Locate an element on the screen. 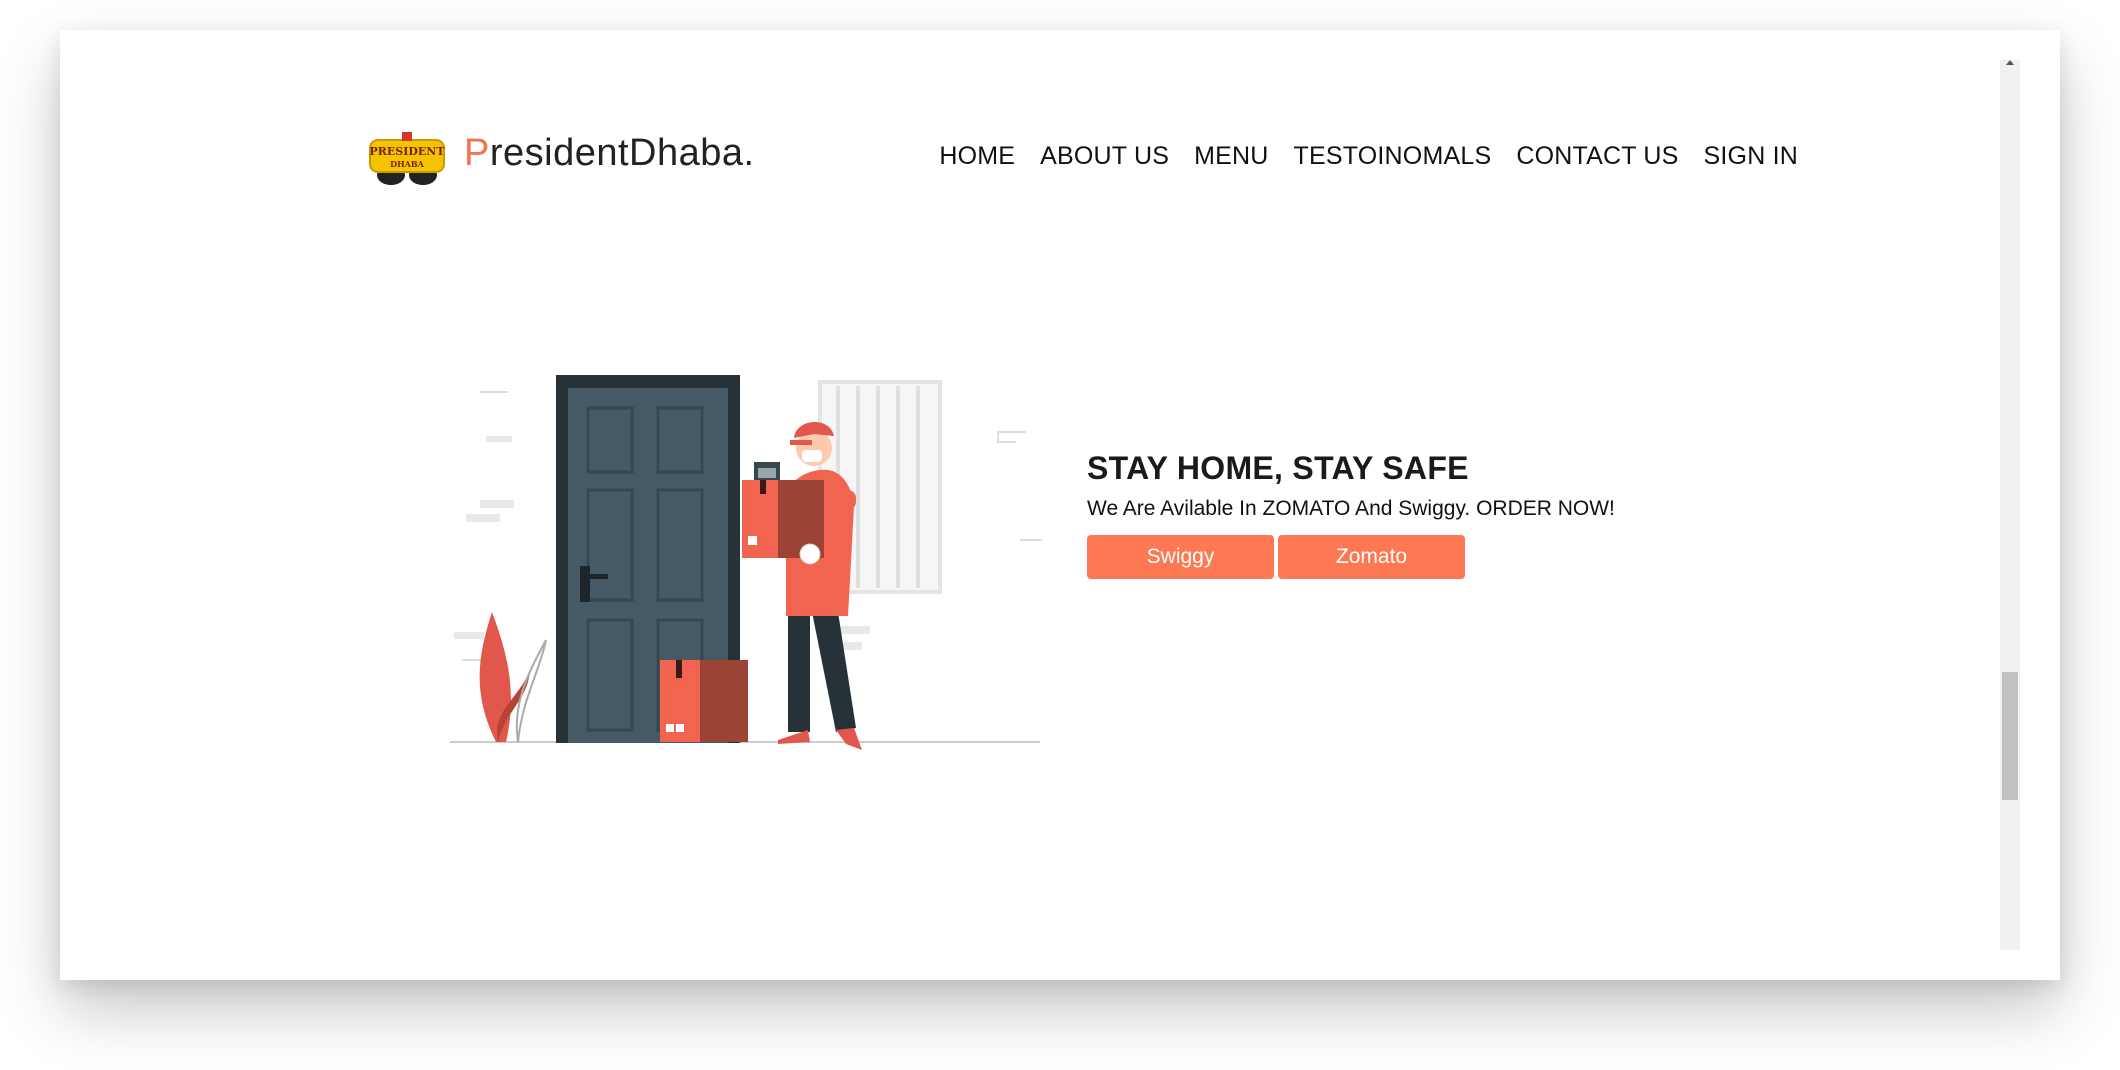  brand-name-first-letter: P is located at coordinates (477, 153).